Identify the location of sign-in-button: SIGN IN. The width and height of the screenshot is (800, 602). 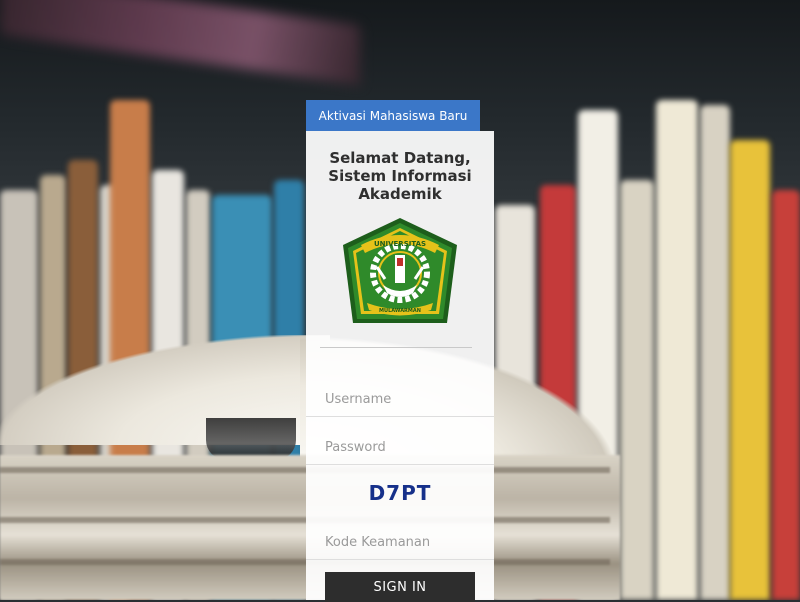
(400, 587).